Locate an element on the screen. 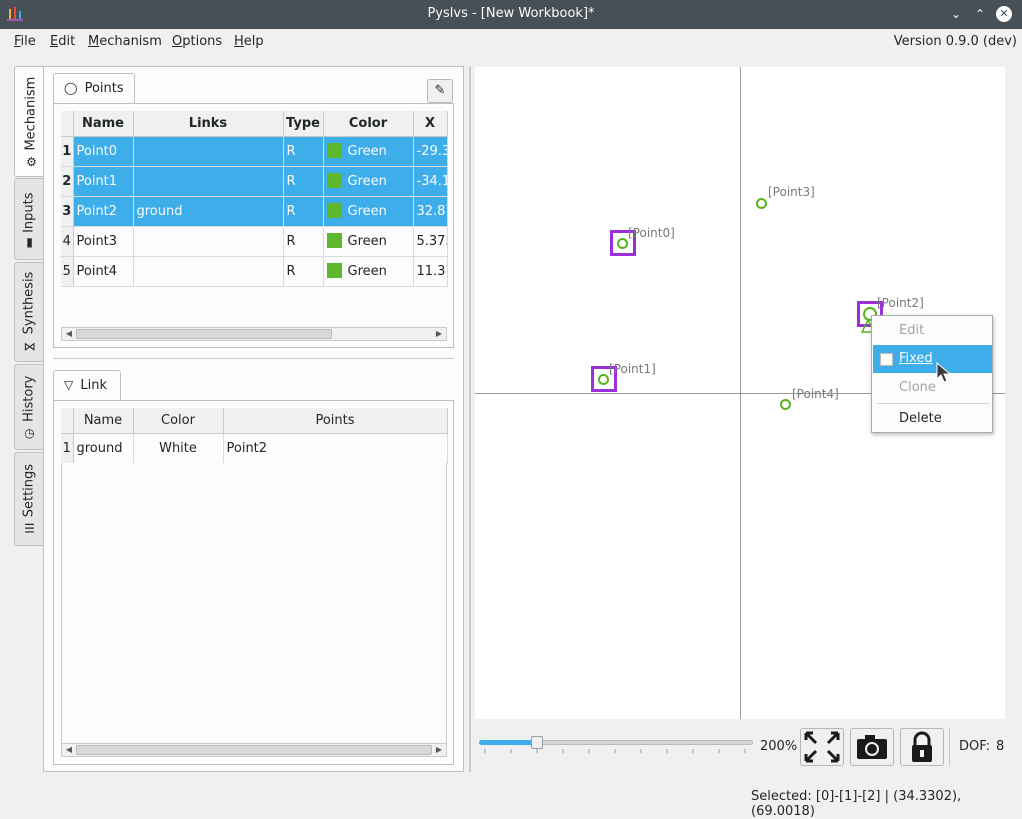 The image size is (1022, 819). table-row: 4 Point3 R Green 5.375 is located at coordinates (254, 241).